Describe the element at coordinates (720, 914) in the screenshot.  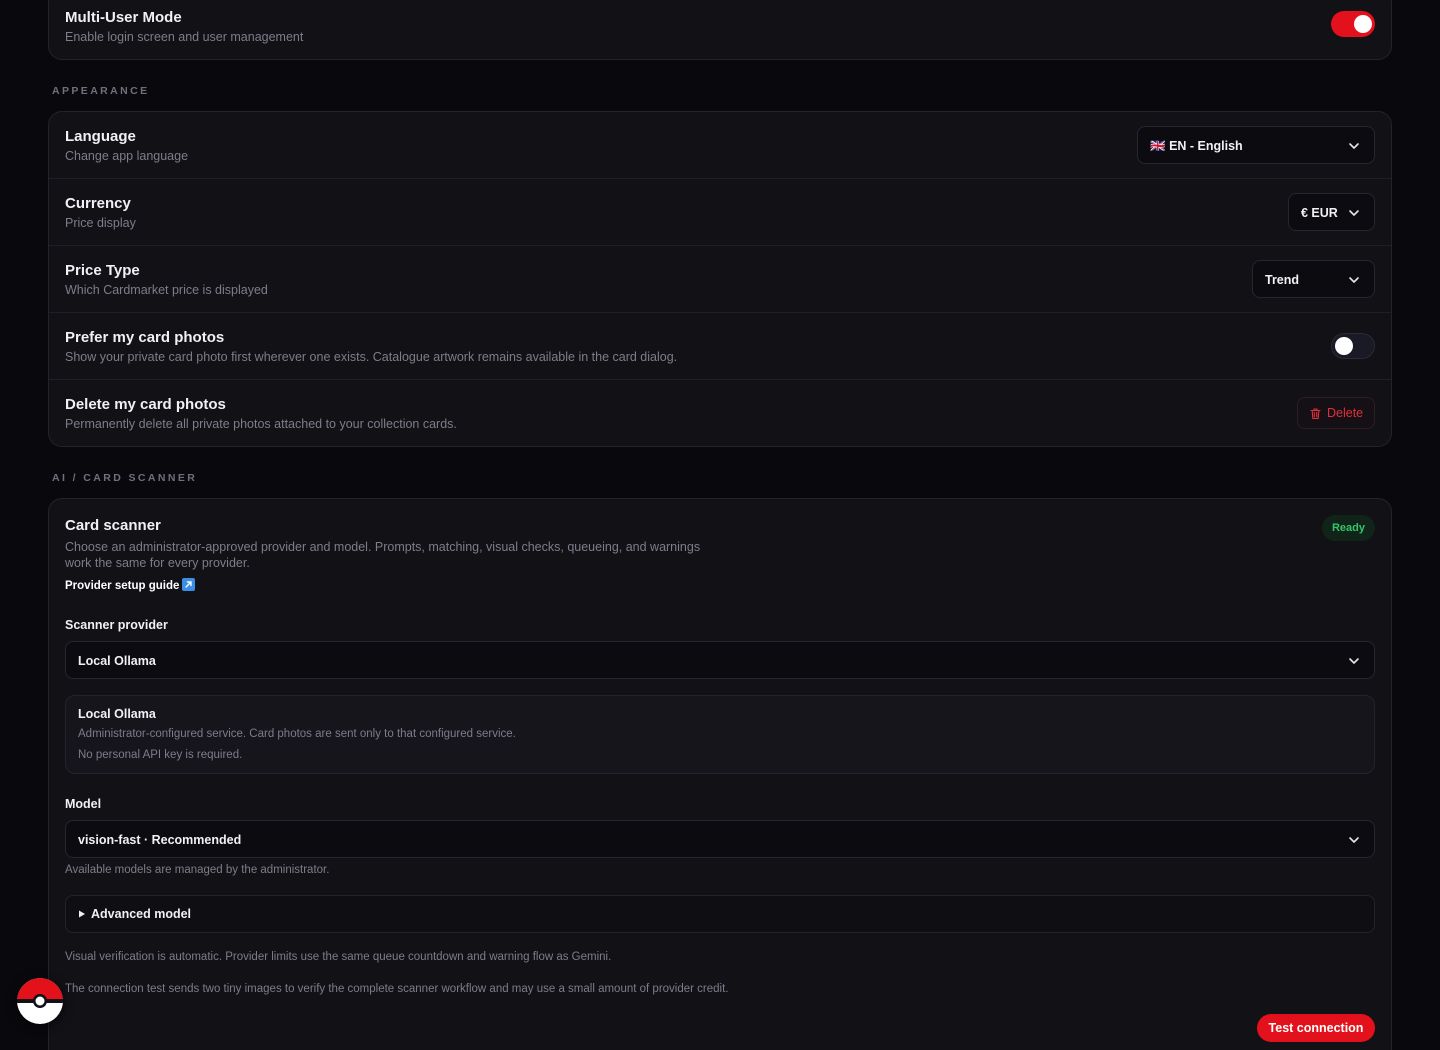
I see `advanced-model-toggle: Advanced model` at that location.